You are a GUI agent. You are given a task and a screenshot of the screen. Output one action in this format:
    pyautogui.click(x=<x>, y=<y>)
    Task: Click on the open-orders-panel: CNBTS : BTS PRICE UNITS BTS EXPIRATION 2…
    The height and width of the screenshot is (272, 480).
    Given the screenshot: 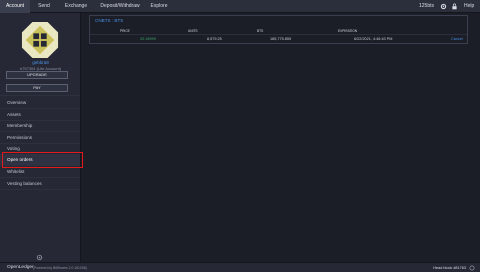 What is the action you would take?
    pyautogui.click(x=278, y=29)
    